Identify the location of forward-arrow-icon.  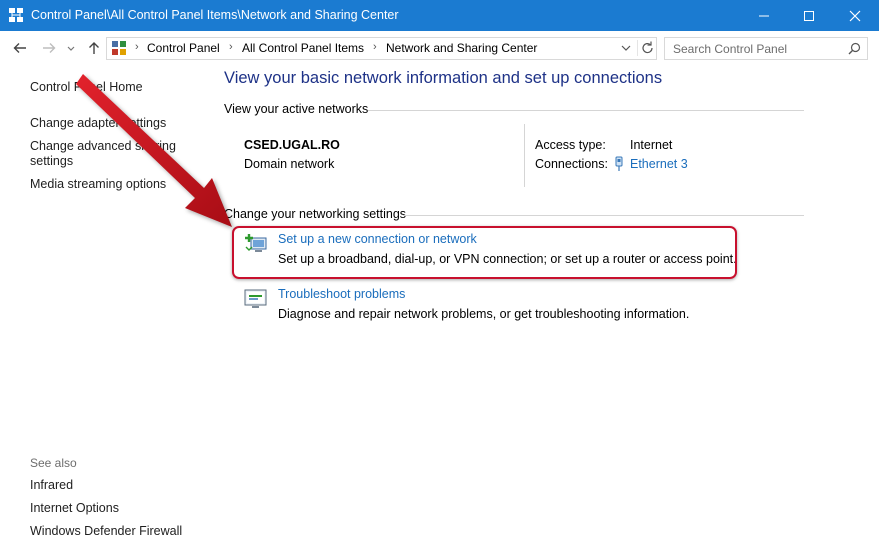
(49, 48).